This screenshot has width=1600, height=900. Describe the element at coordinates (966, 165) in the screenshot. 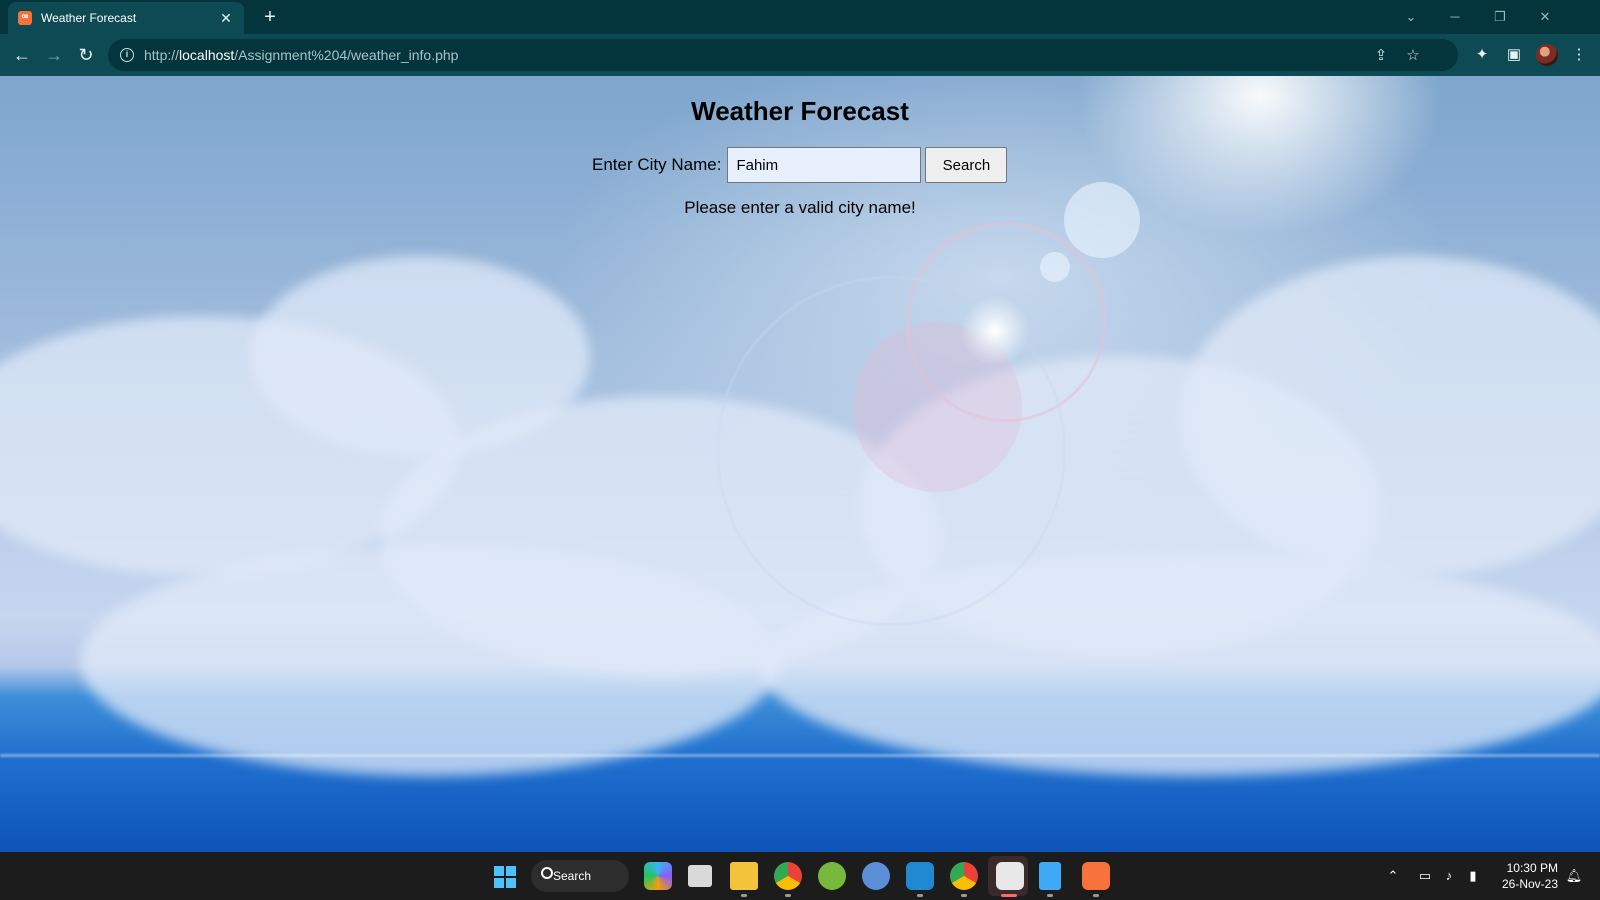

I see `search-button: Search` at that location.